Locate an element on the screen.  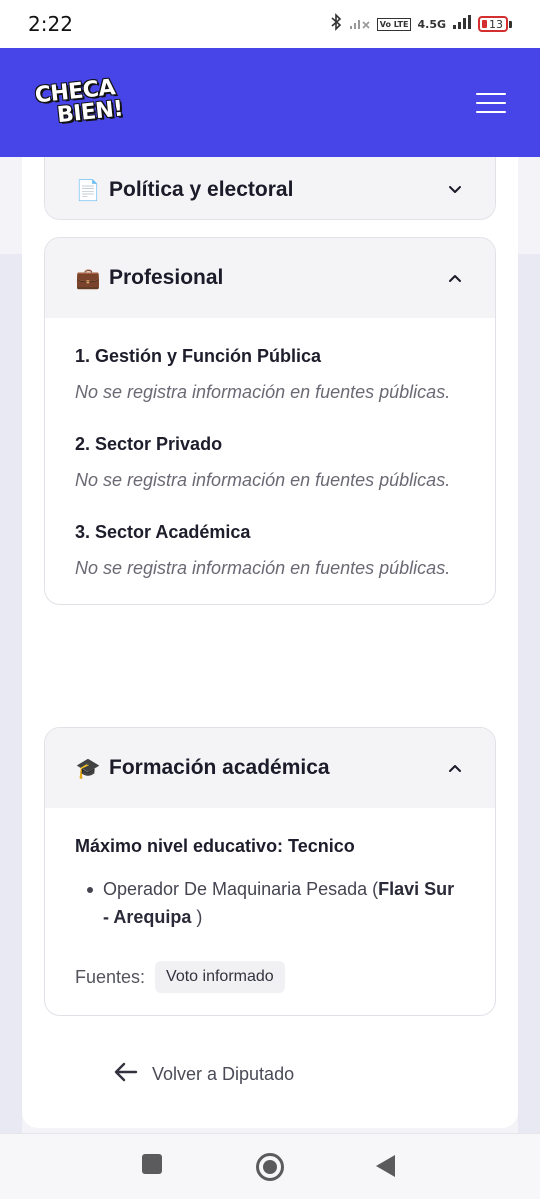
battery-level: 13 is located at coordinates (496, 24).